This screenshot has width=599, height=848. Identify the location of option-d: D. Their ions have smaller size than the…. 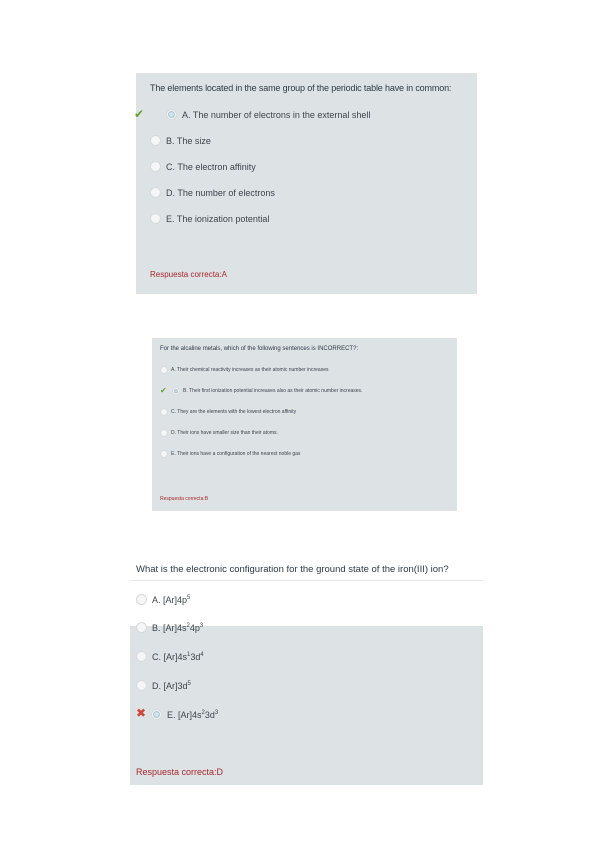
(219, 433).